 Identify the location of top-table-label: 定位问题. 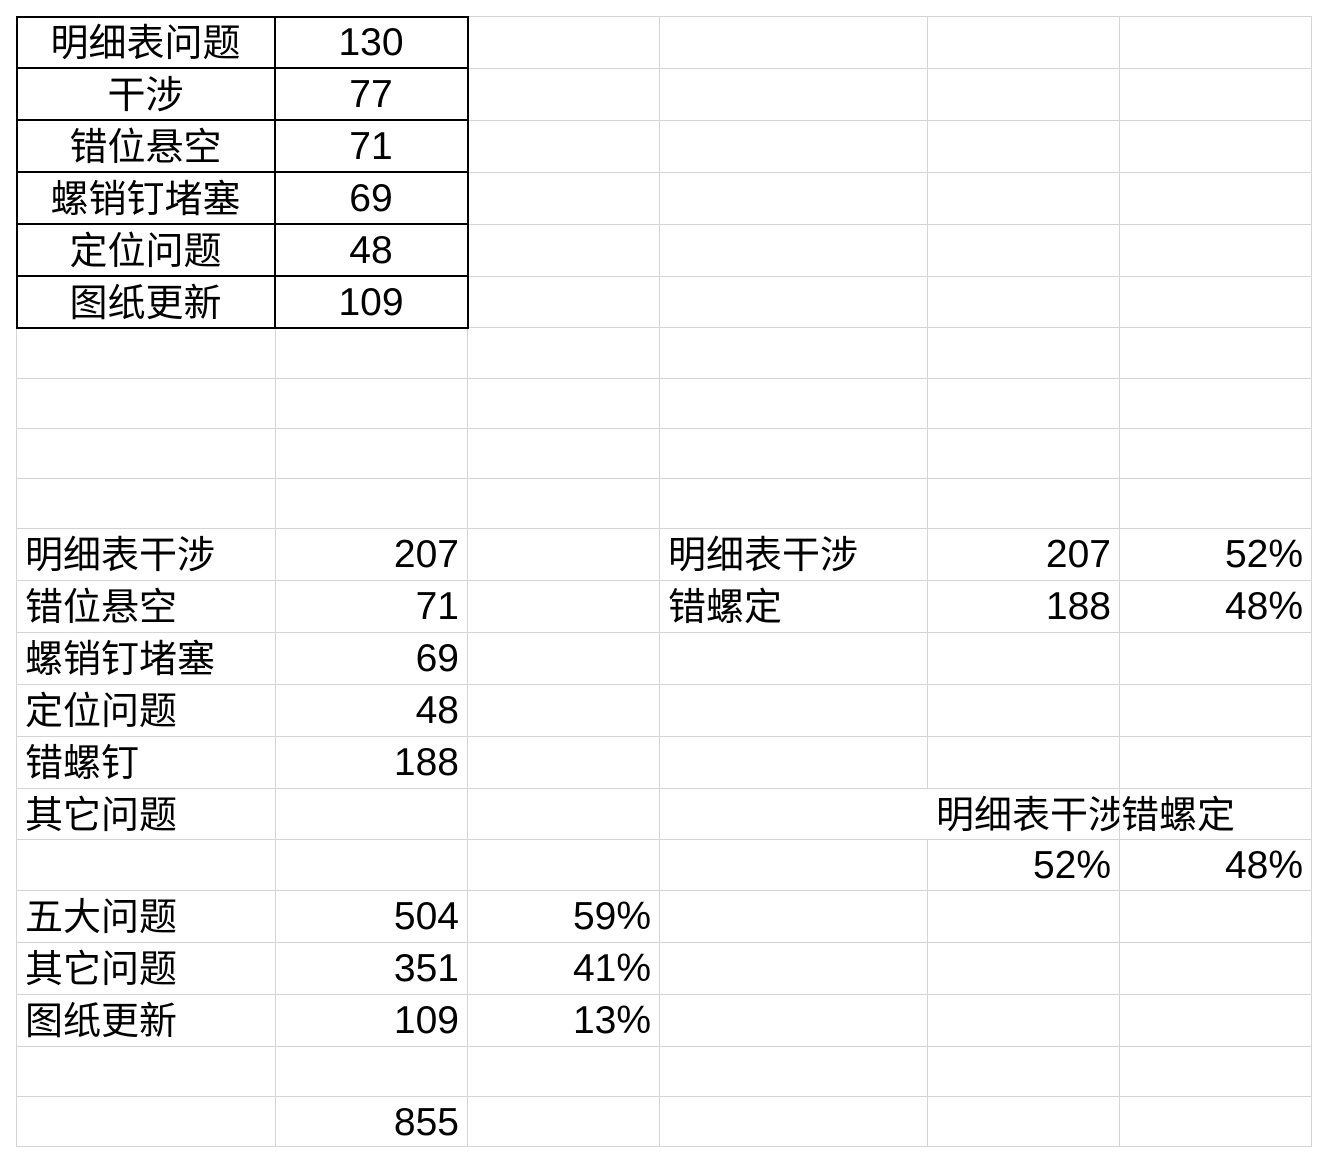
(145, 251).